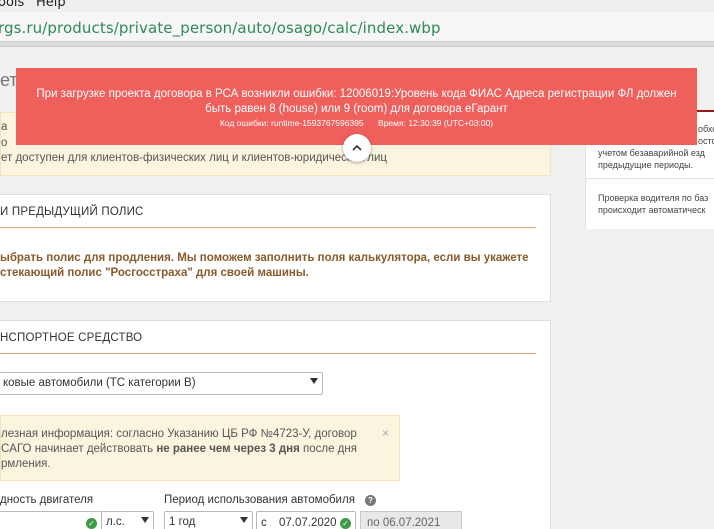  I want to click on sidebar-line-6: происходит автоматическ, so click(652, 210).